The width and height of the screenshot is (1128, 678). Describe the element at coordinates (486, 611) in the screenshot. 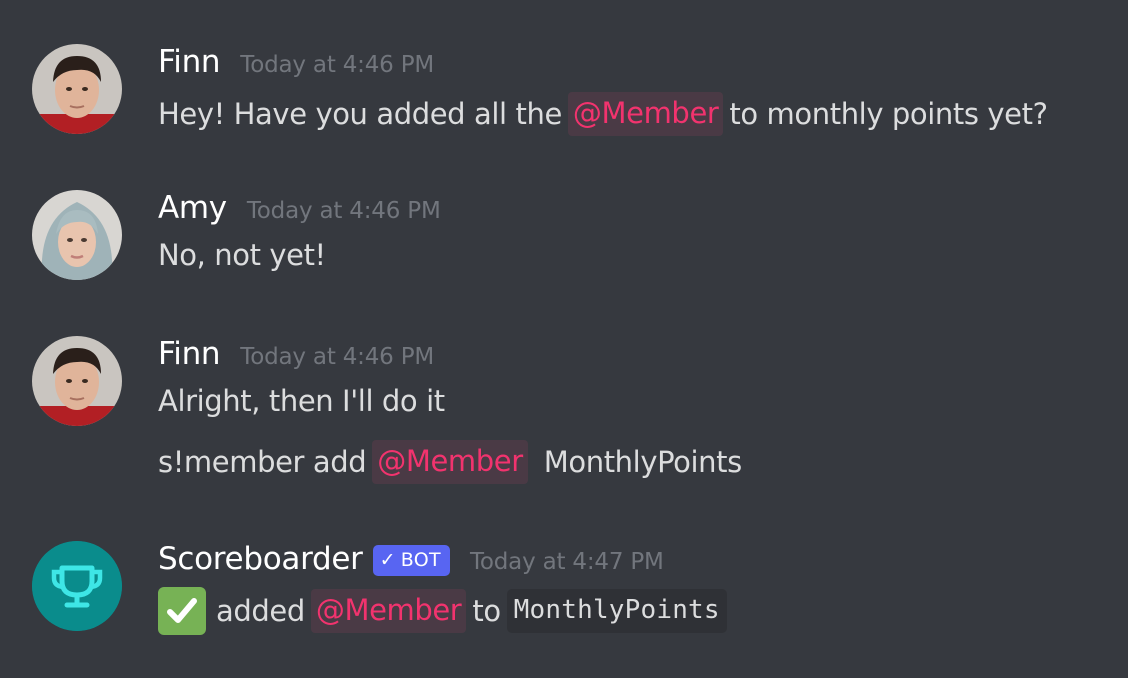

I see `message-text: to` at that location.